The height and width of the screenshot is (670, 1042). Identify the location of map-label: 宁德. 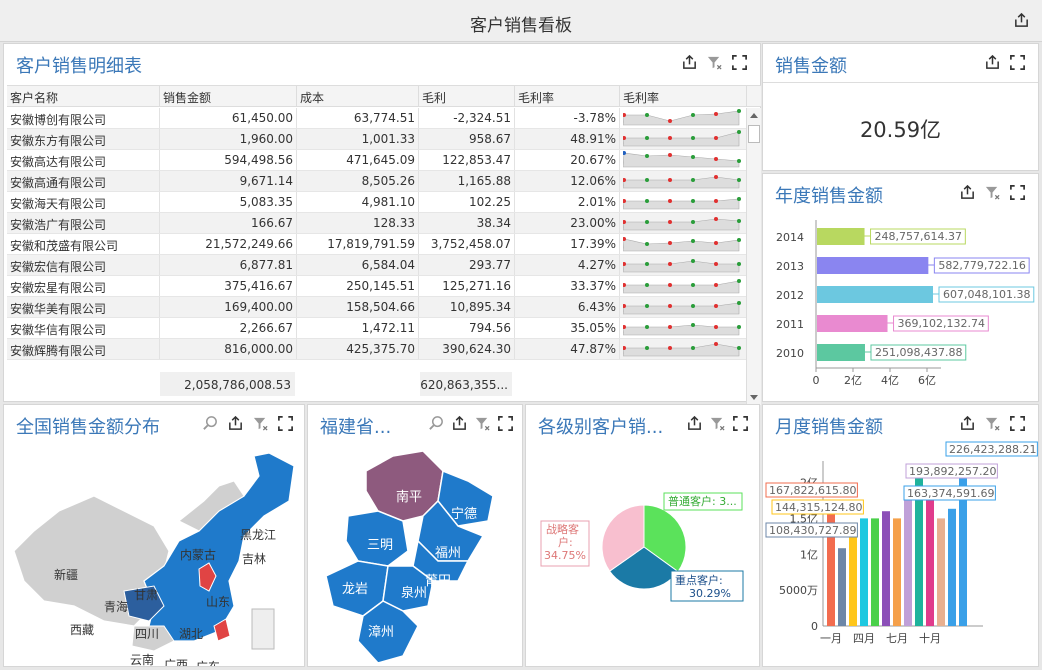
(464, 514).